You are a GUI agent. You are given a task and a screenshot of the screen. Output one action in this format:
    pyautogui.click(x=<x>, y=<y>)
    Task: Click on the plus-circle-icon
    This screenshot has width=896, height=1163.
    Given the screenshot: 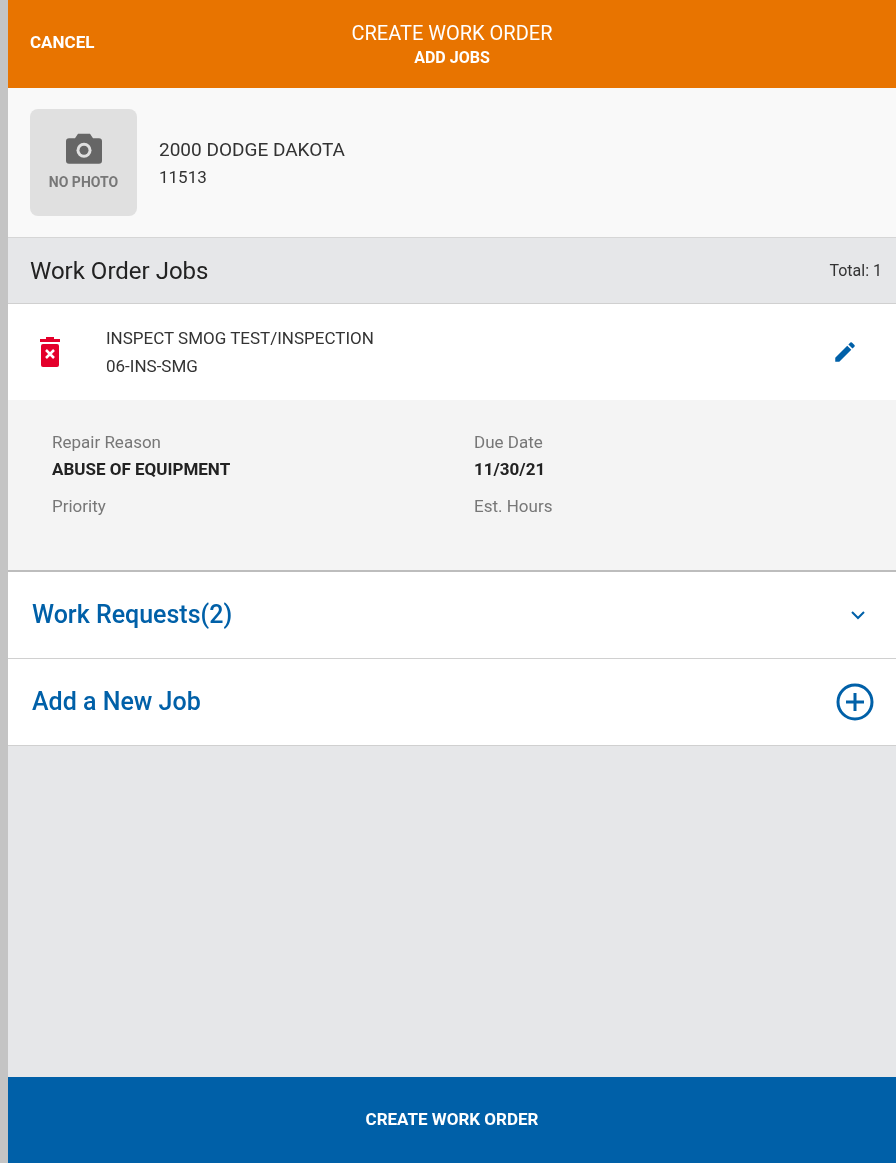 What is the action you would take?
    pyautogui.click(x=855, y=702)
    